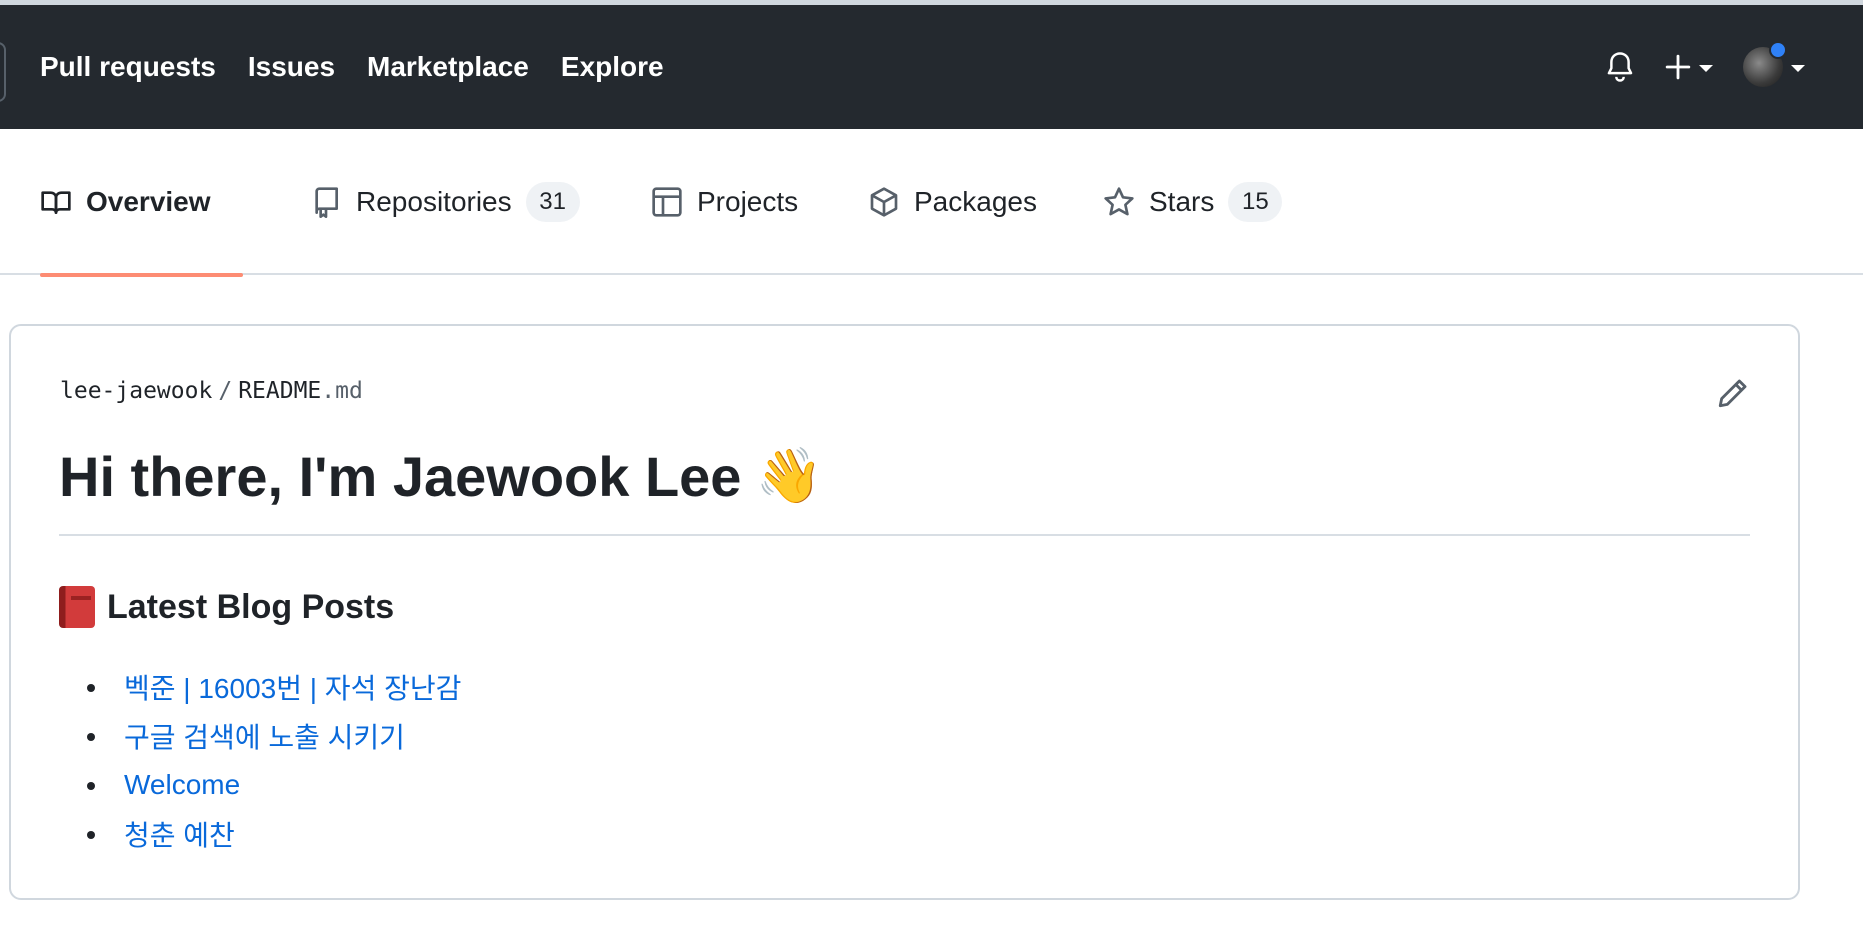  Describe the element at coordinates (552, 202) in the screenshot. I see `repositories-count-badge: 31` at that location.